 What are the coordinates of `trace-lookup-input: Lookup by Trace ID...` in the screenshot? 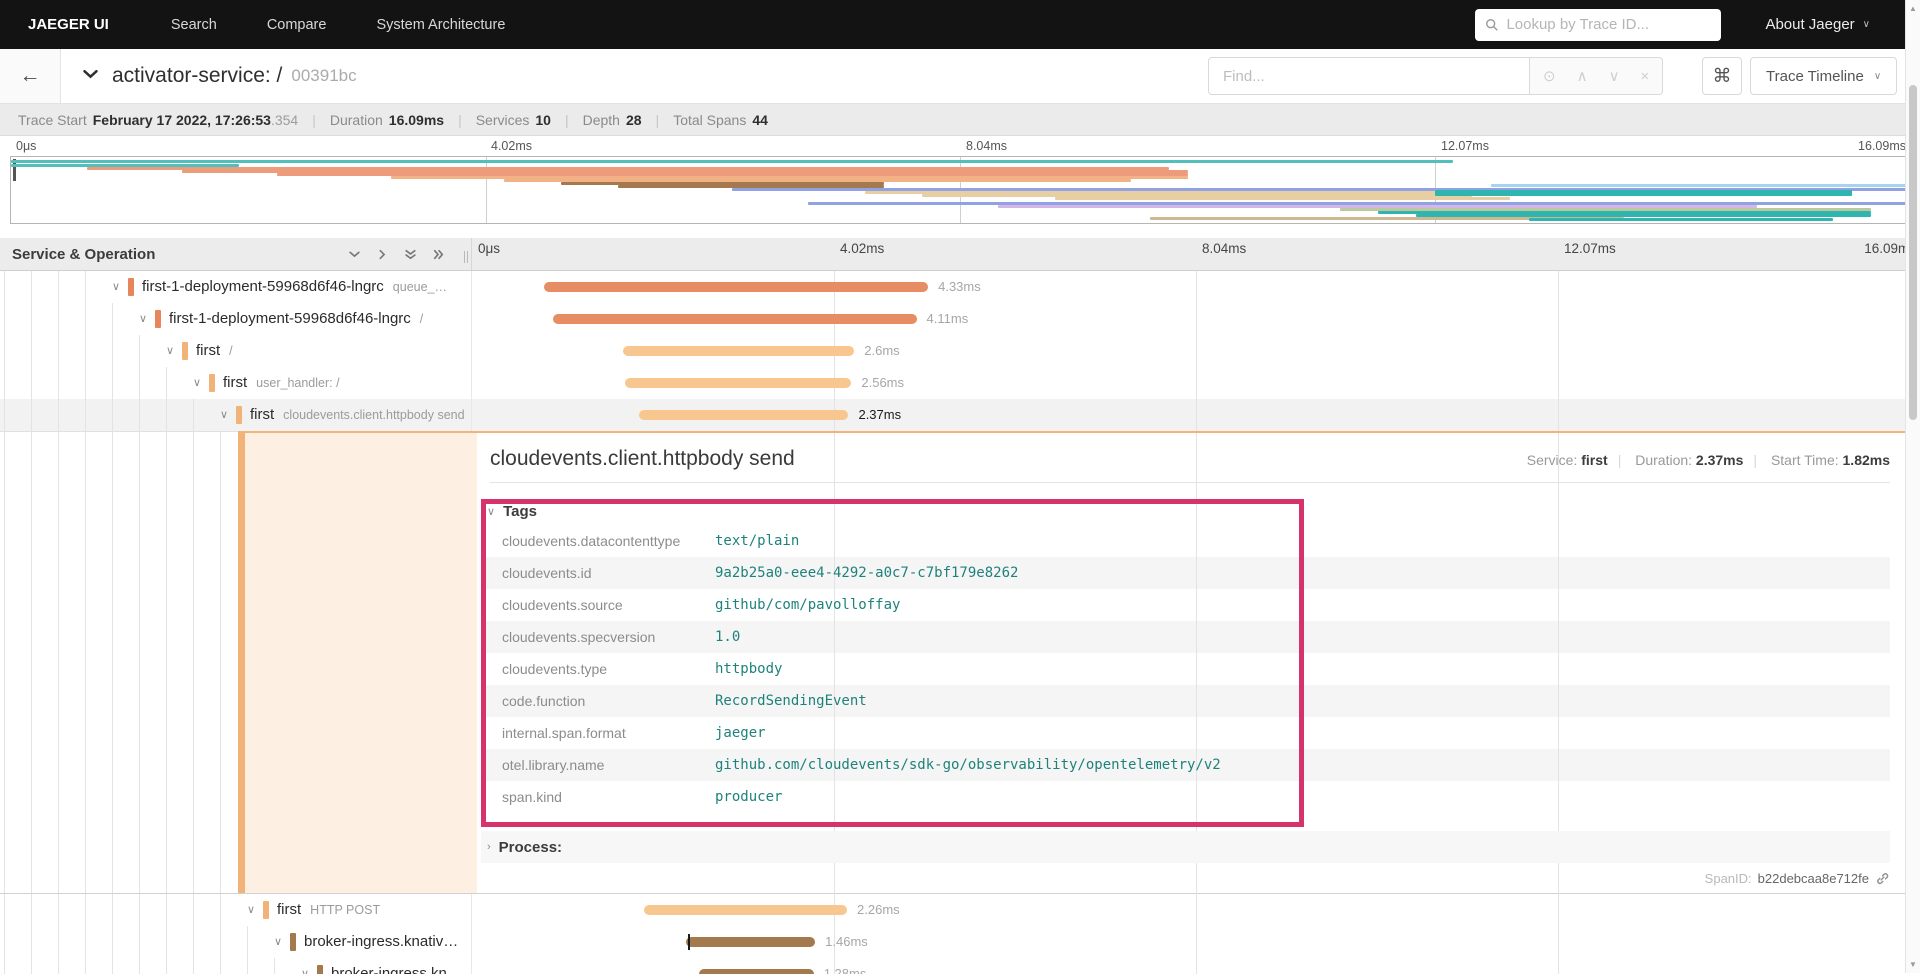 It's located at (1598, 24).